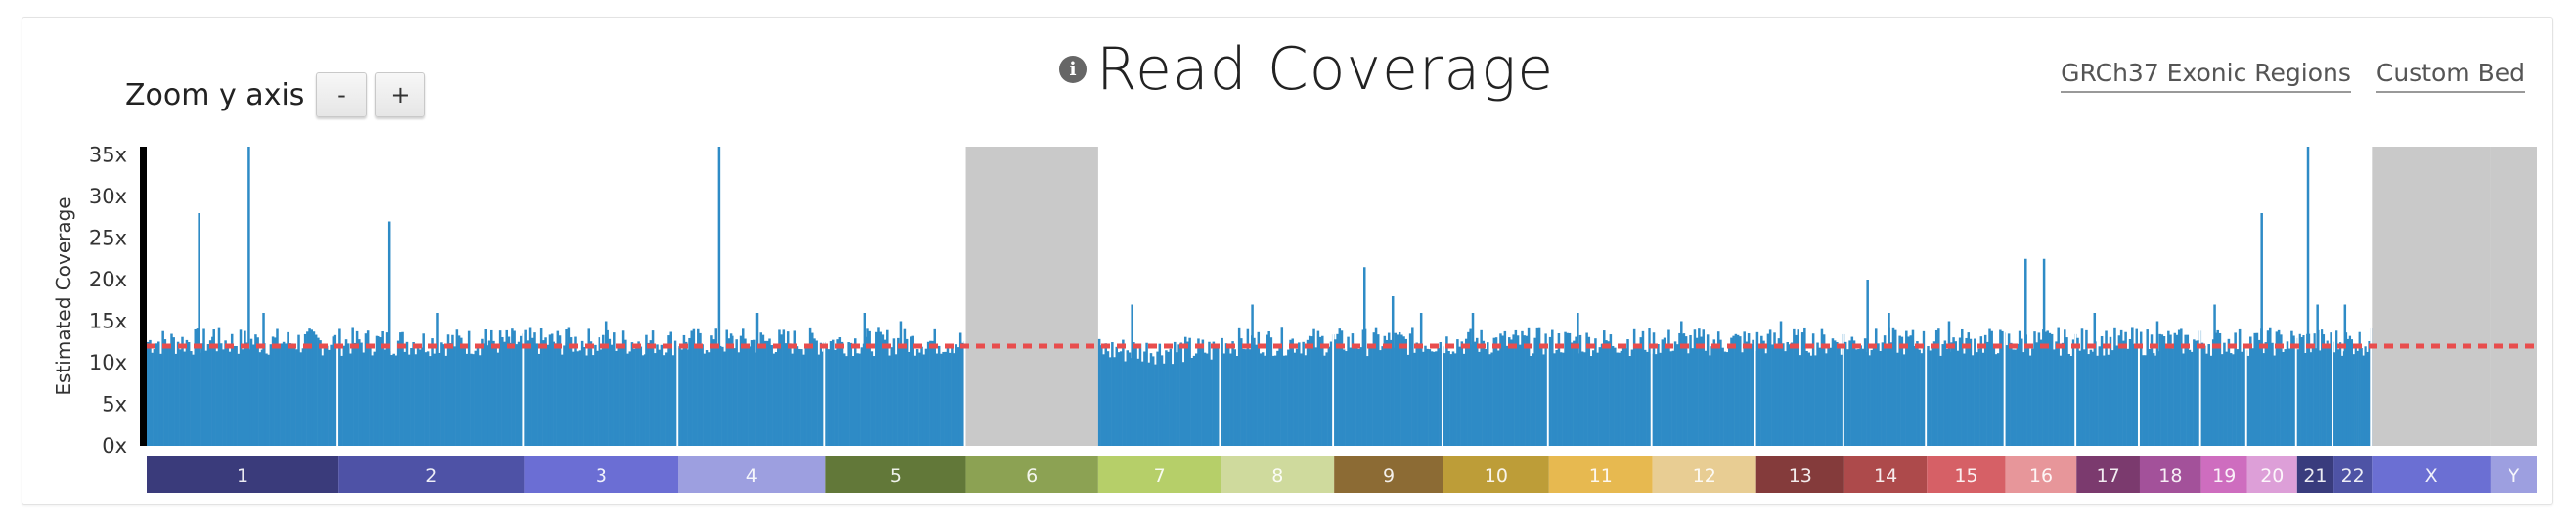  Describe the element at coordinates (144, 296) in the screenshot. I see `y-axis-line` at that location.